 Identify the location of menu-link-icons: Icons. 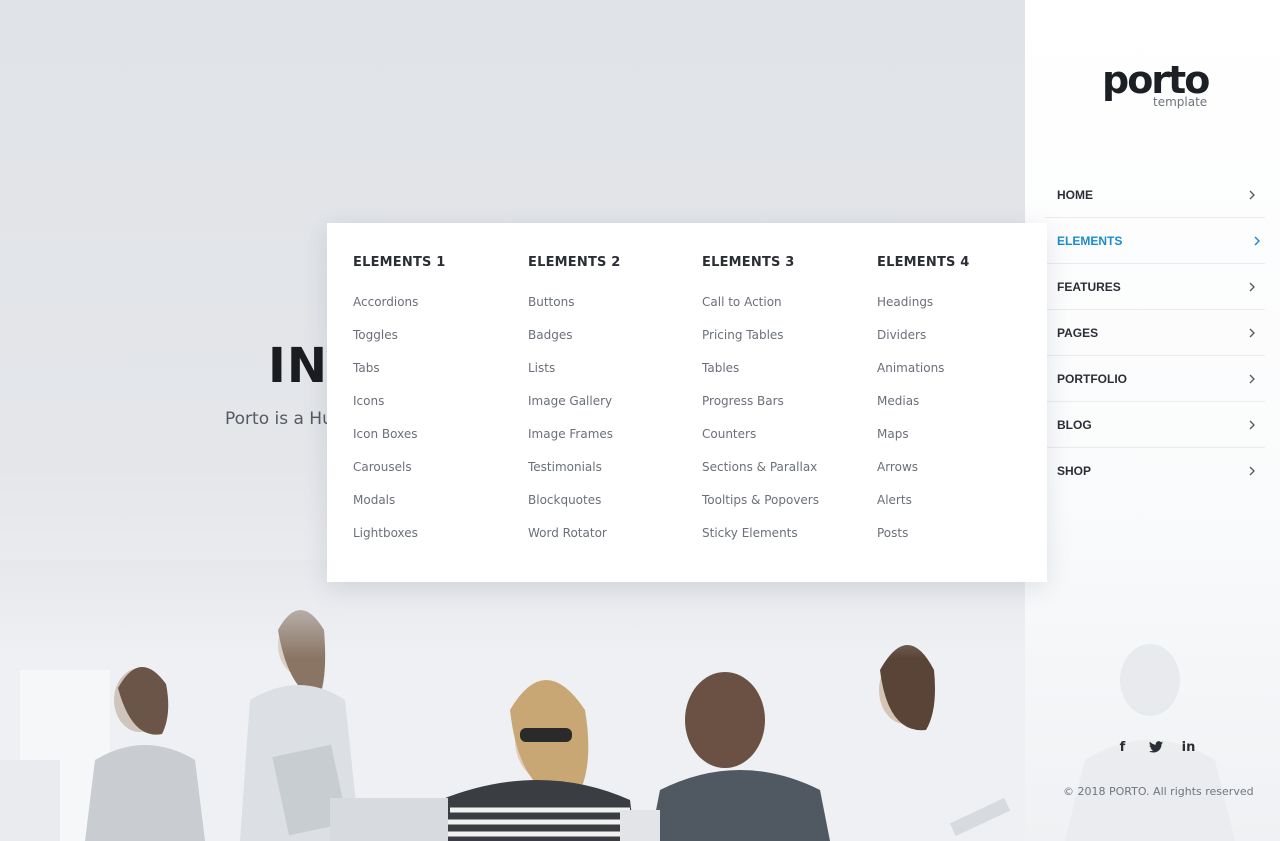
(438, 407).